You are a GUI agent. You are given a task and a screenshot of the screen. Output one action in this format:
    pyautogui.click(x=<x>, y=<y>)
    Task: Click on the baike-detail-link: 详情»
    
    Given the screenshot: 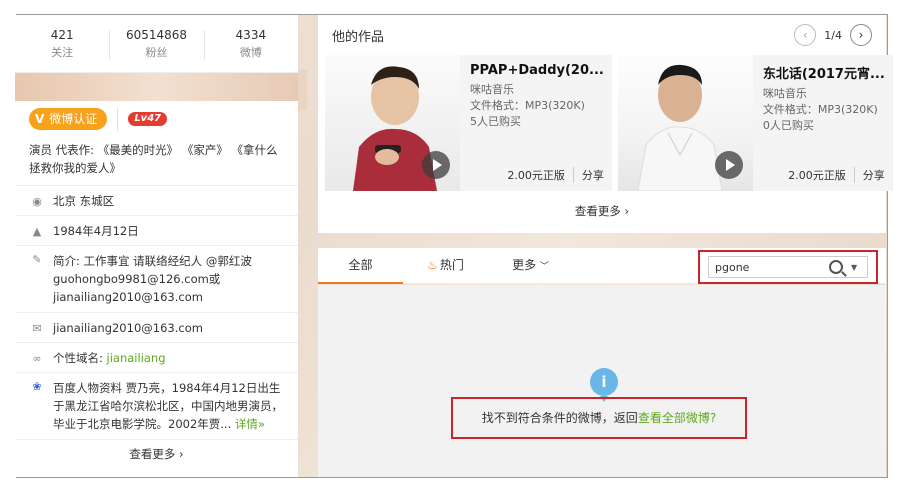 What is the action you would take?
    pyautogui.click(x=250, y=424)
    